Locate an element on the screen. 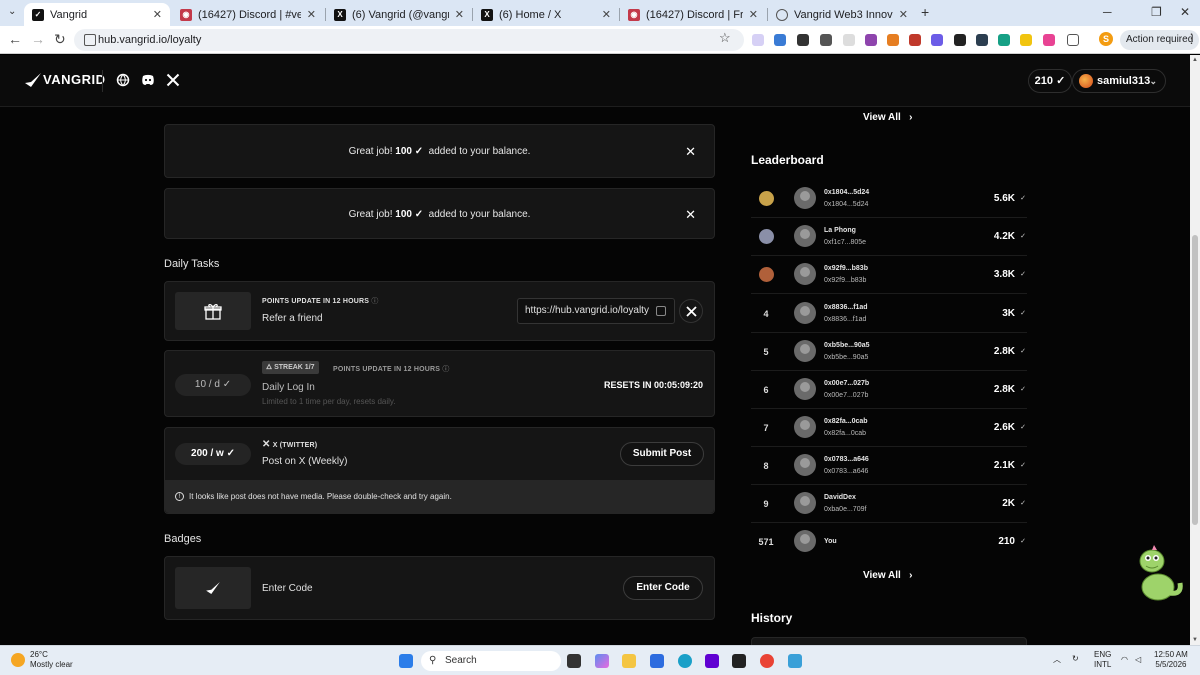 Image resolution: width=1200 pixels, height=675 pixels. leaderboard-row: 9 DavidDex 0xba0e...709f 2K ✓ is located at coordinates (889, 504).